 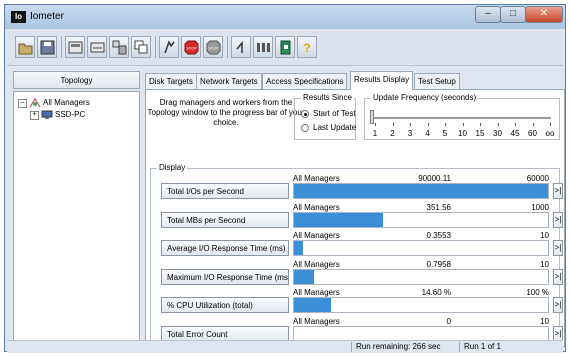 What do you see at coordinates (334, 113) in the screenshot?
I see `radio-label: Start of Test` at bounding box center [334, 113].